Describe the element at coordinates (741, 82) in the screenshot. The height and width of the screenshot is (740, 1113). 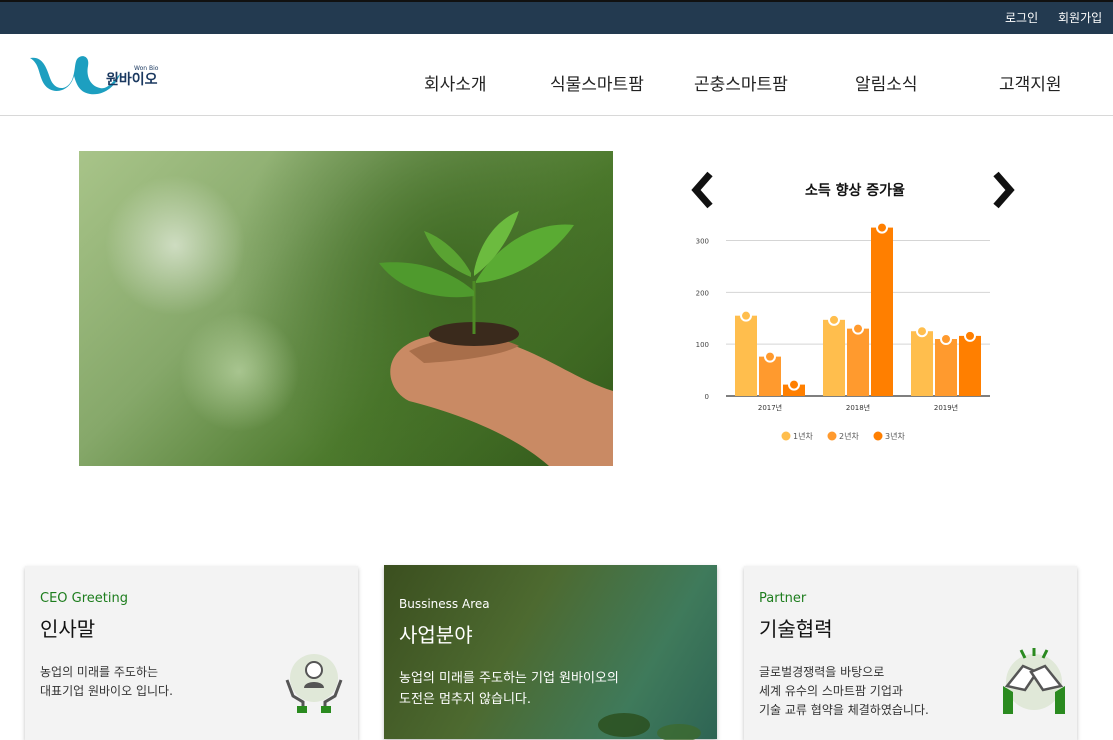
I see `nav-item-insect-smartfarm: 곤충스마트팜` at that location.